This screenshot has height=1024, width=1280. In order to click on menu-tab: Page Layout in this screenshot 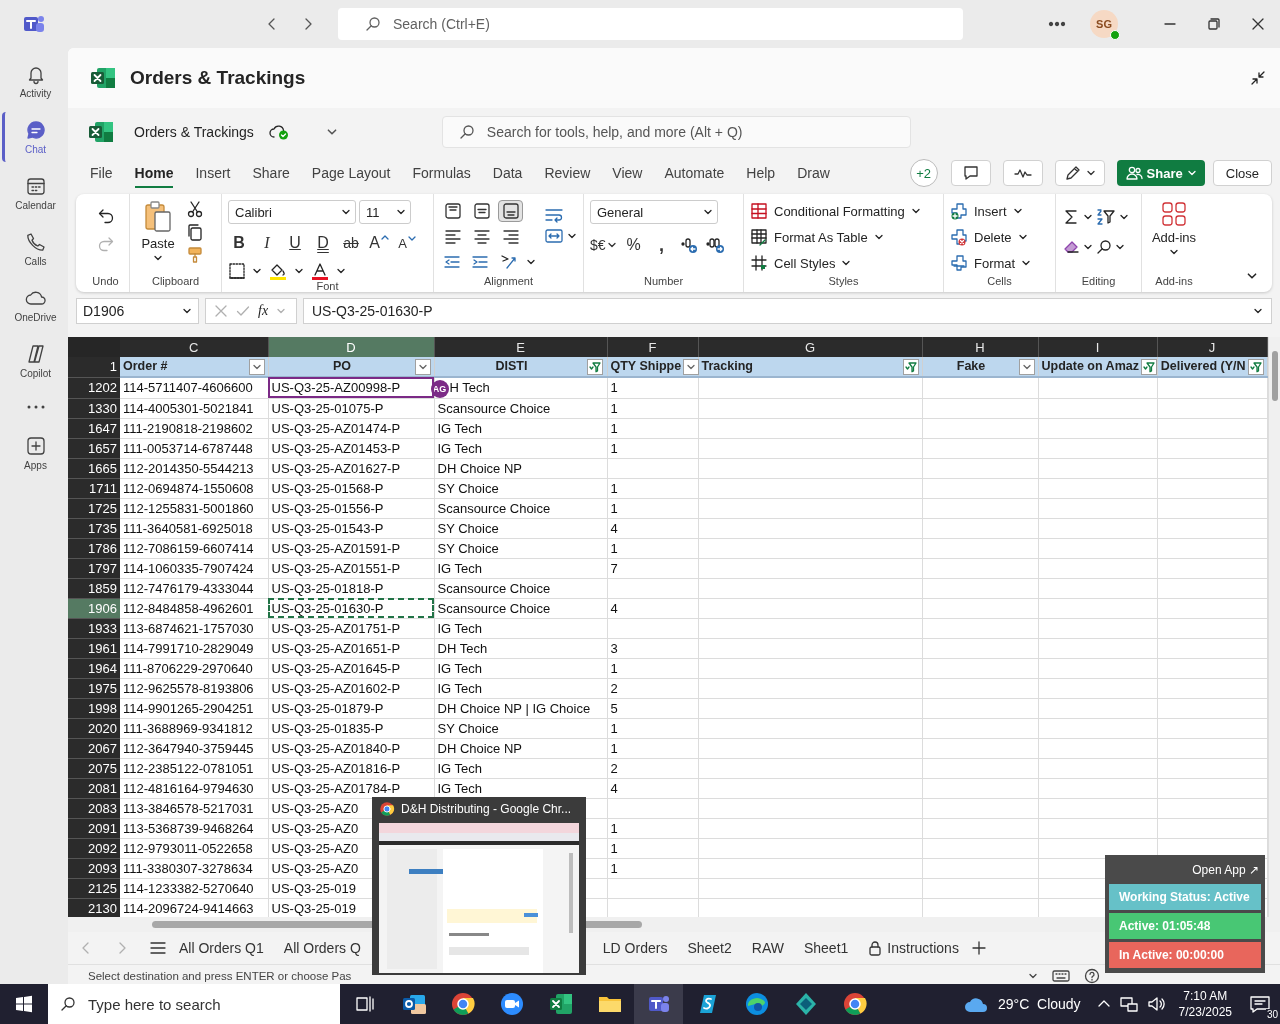, I will do `click(351, 173)`.